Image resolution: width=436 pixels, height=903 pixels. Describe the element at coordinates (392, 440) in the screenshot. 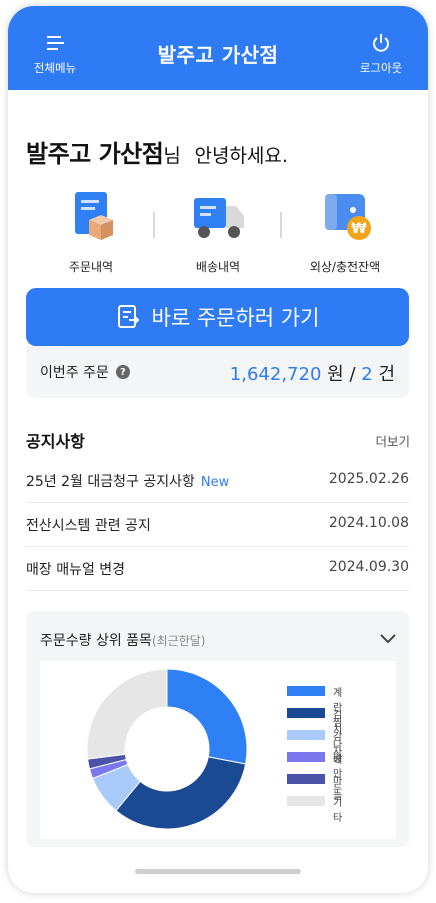

I see `notice-more-link: 더보기` at that location.